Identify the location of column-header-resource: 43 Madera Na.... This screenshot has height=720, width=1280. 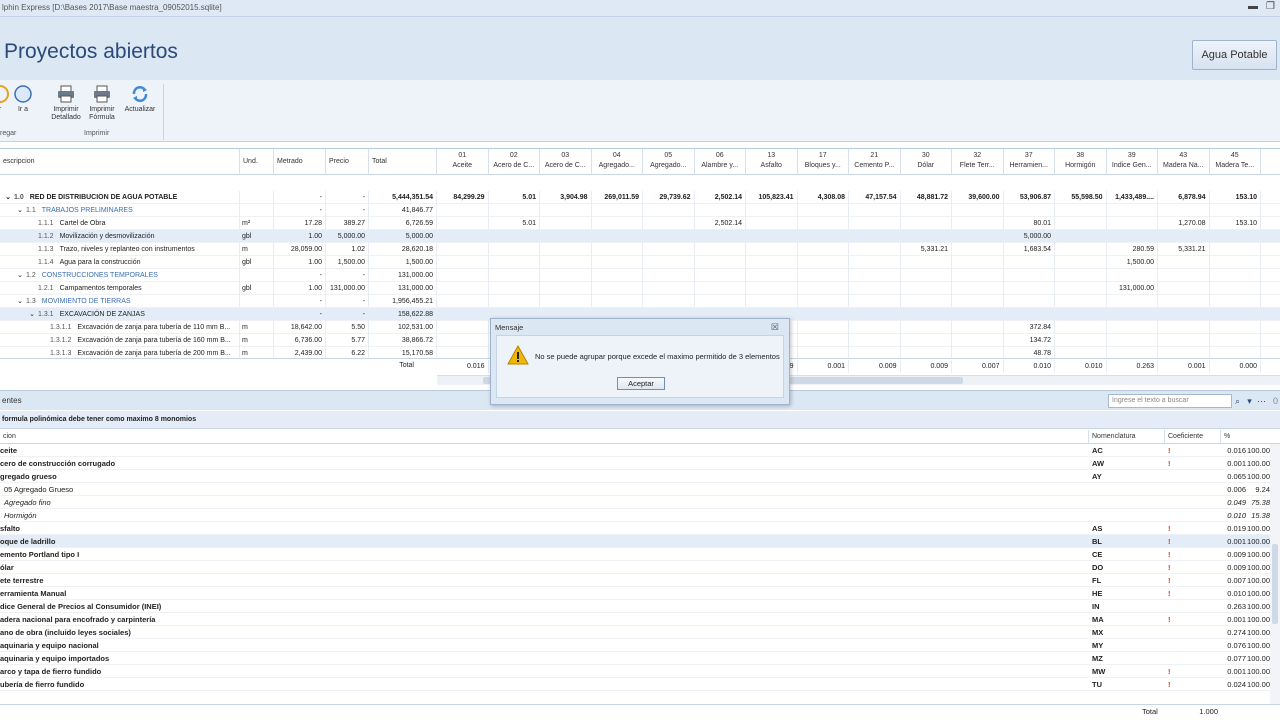
(1184, 162).